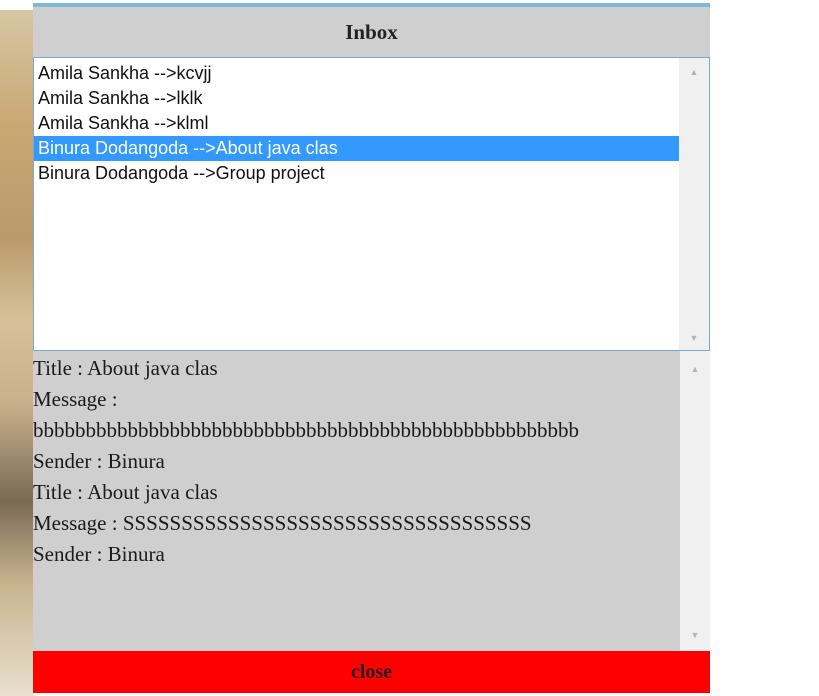 The width and height of the screenshot is (819, 696). Describe the element at coordinates (356, 173) in the screenshot. I see `inbox-item: Binura Dodangoda -->Group project` at that location.